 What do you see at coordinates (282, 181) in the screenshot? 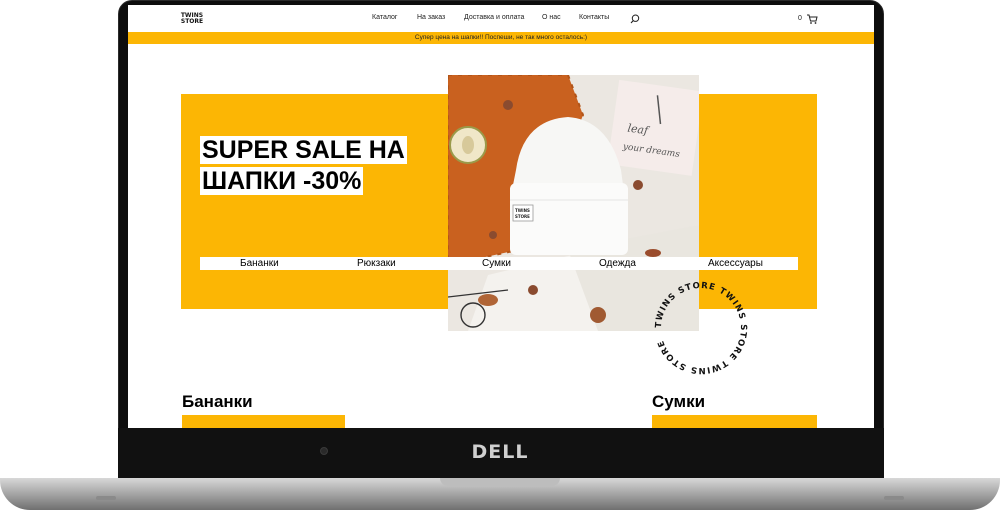
I see `hero-title-line2: ШАПКИ -30%` at bounding box center [282, 181].